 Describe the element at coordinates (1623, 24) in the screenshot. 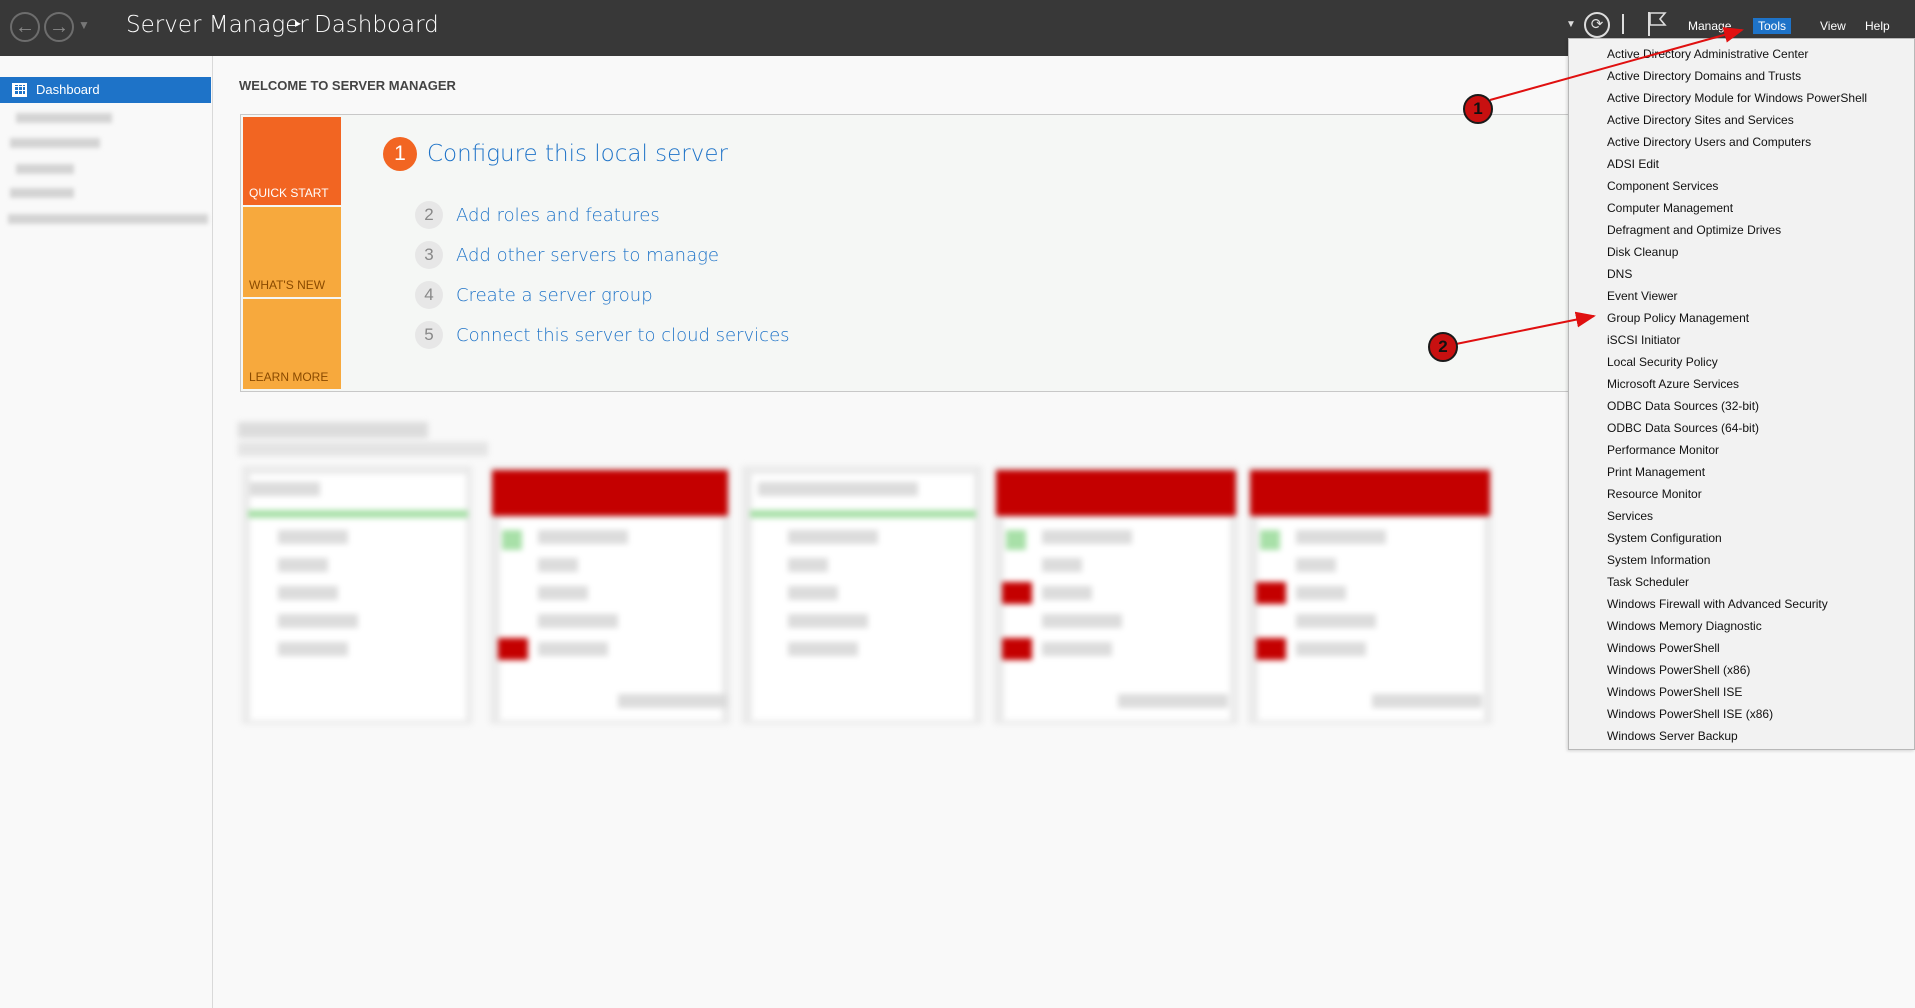

I see `toolbar-divider` at that location.